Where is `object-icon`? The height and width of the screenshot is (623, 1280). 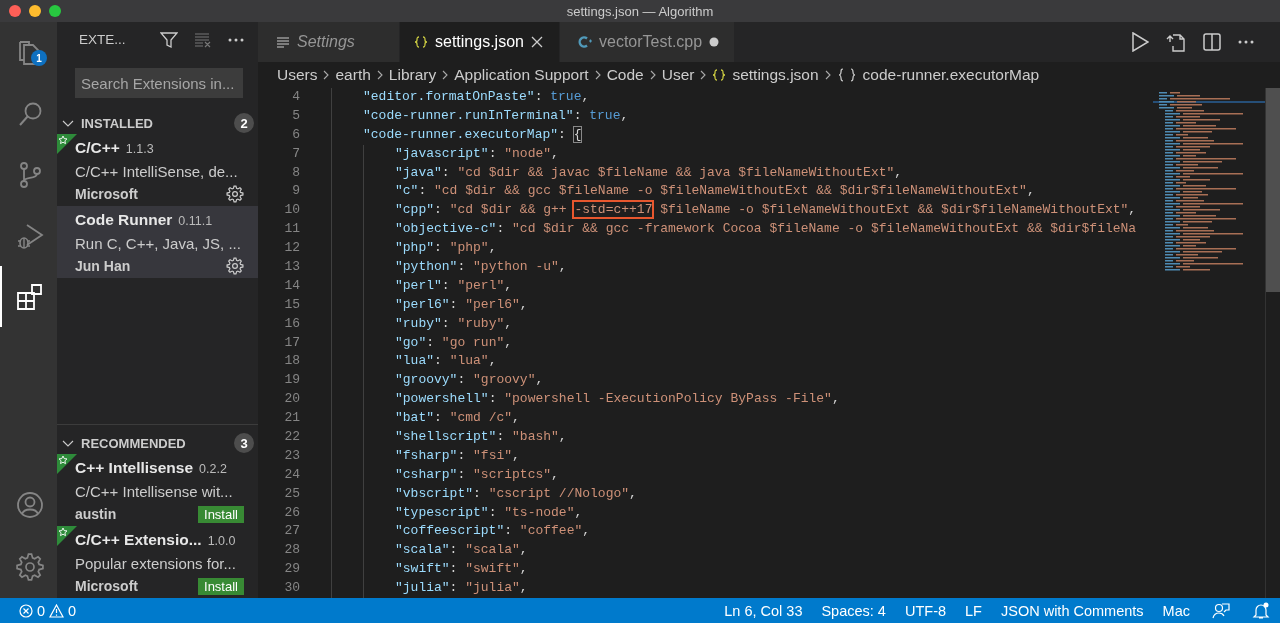 object-icon is located at coordinates (846, 75).